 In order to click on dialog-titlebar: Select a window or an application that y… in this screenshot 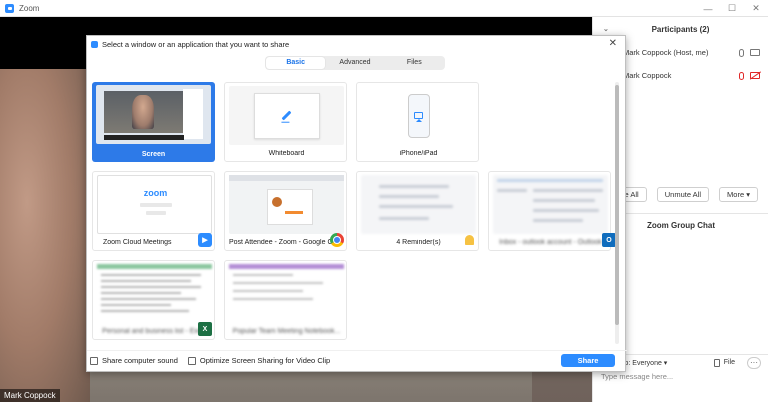, I will do `click(357, 44)`.